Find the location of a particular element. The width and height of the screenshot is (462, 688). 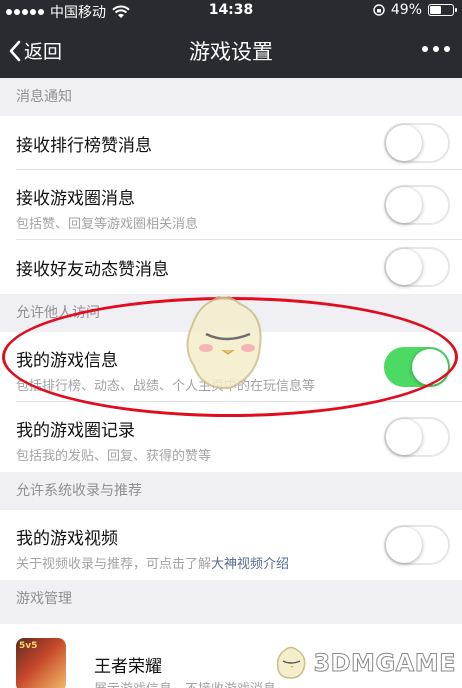

battery-percent: 49% is located at coordinates (406, 10).